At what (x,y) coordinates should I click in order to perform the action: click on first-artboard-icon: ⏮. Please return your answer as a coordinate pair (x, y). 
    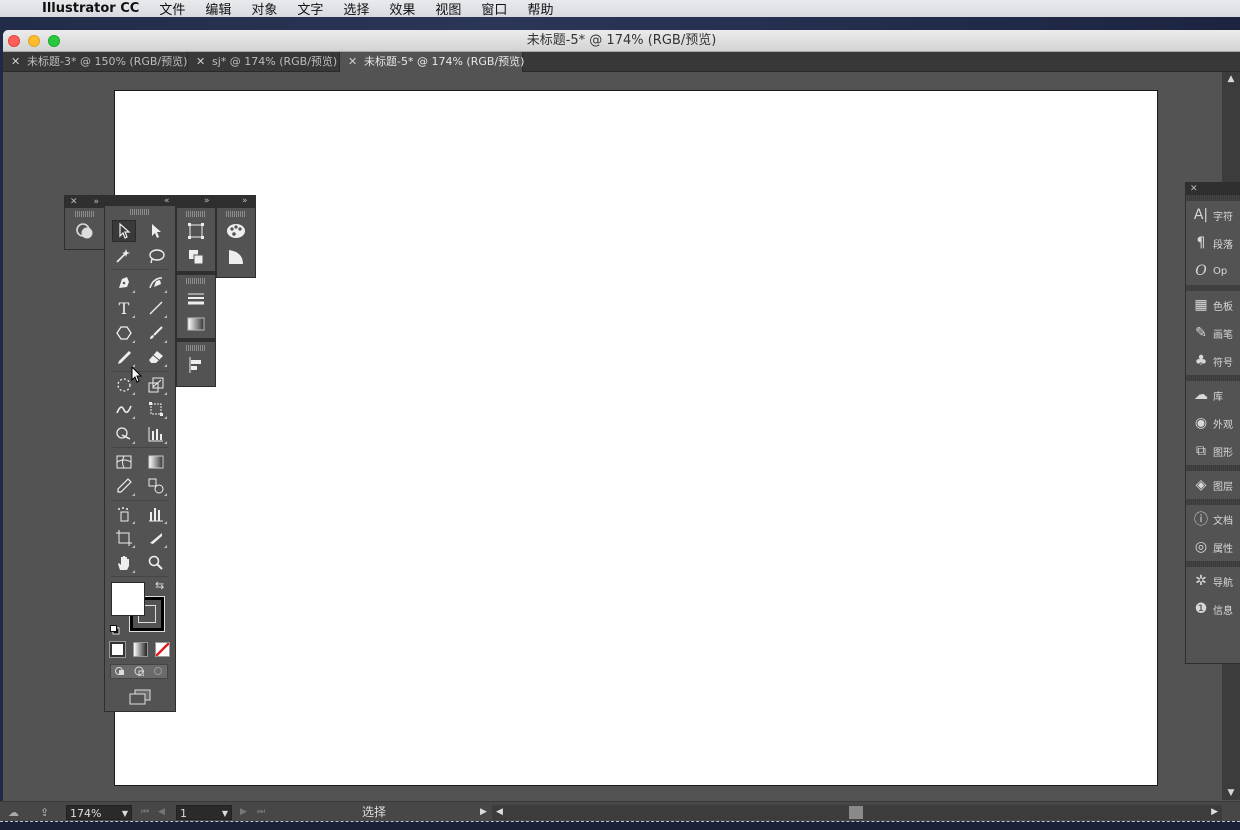
    Looking at the image, I should click on (145, 812).